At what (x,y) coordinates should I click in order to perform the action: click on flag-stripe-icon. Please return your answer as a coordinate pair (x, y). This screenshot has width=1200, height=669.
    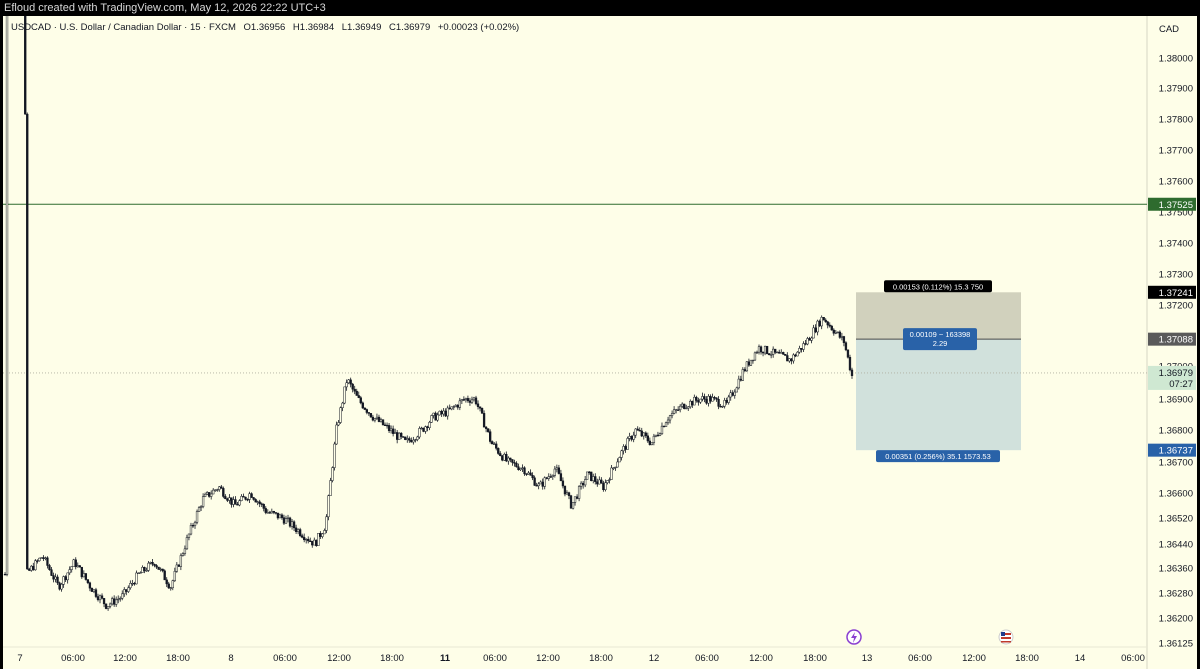
    Looking at the image, I should click on (1006, 638).